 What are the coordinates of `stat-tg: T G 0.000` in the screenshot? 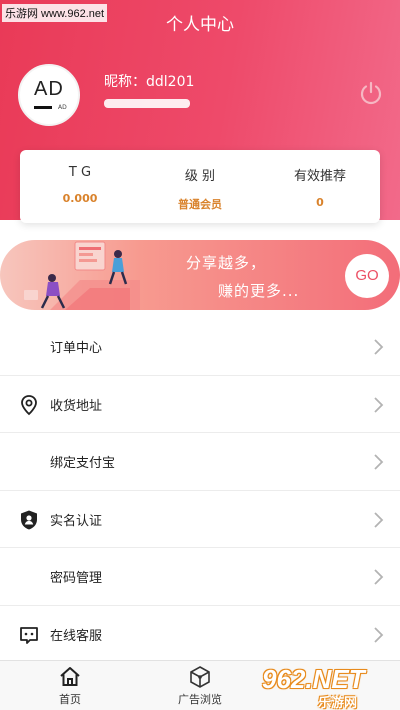 It's located at (80, 186).